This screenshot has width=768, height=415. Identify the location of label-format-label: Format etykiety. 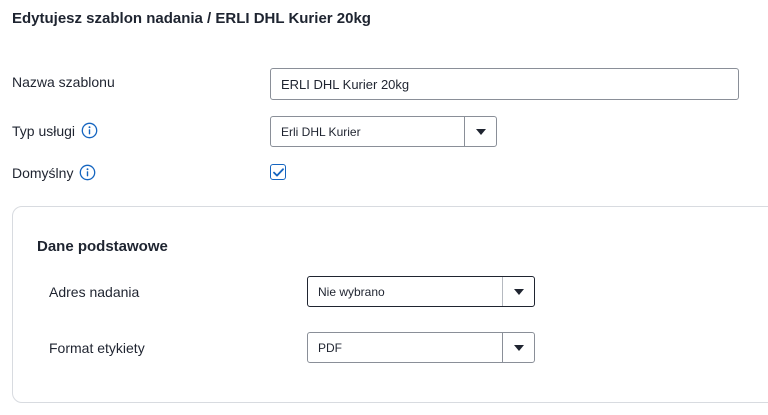
(97, 348).